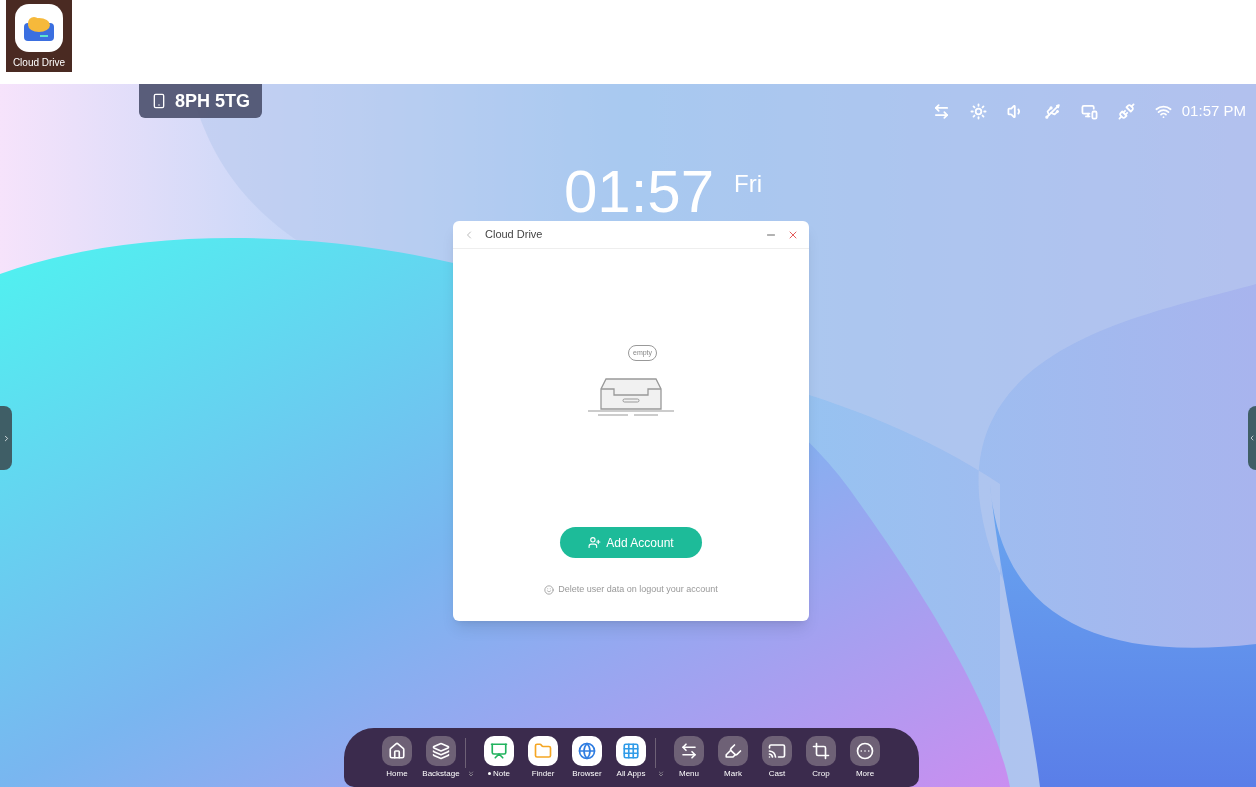 The image size is (1256, 787). Describe the element at coordinates (543, 750) in the screenshot. I see `folder-icon` at that location.